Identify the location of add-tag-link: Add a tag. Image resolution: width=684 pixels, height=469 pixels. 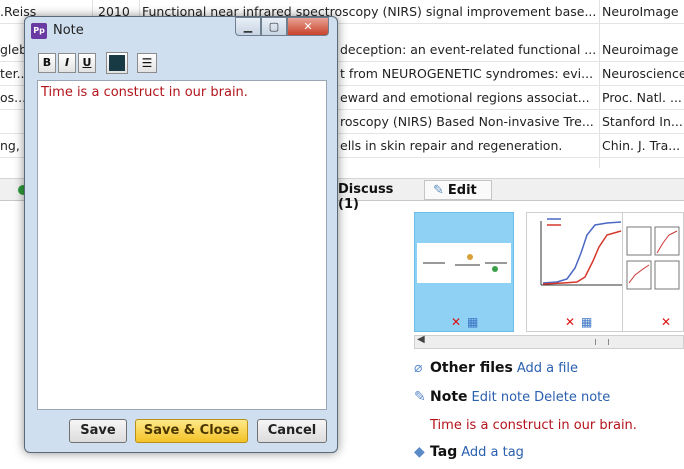
(492, 452).